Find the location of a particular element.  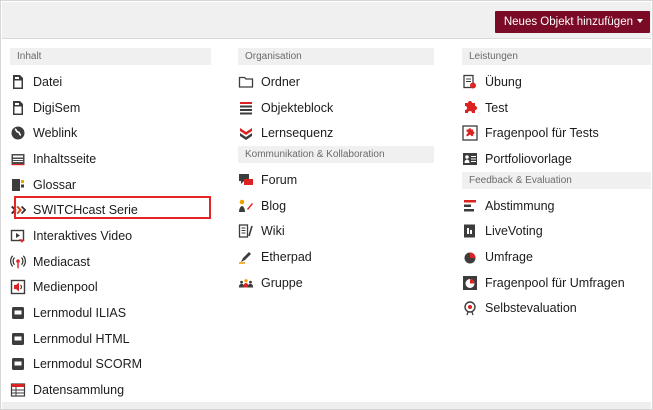

menu-item-lernmodul-ilias: Lernmodul ILIAS is located at coordinates (110, 313).